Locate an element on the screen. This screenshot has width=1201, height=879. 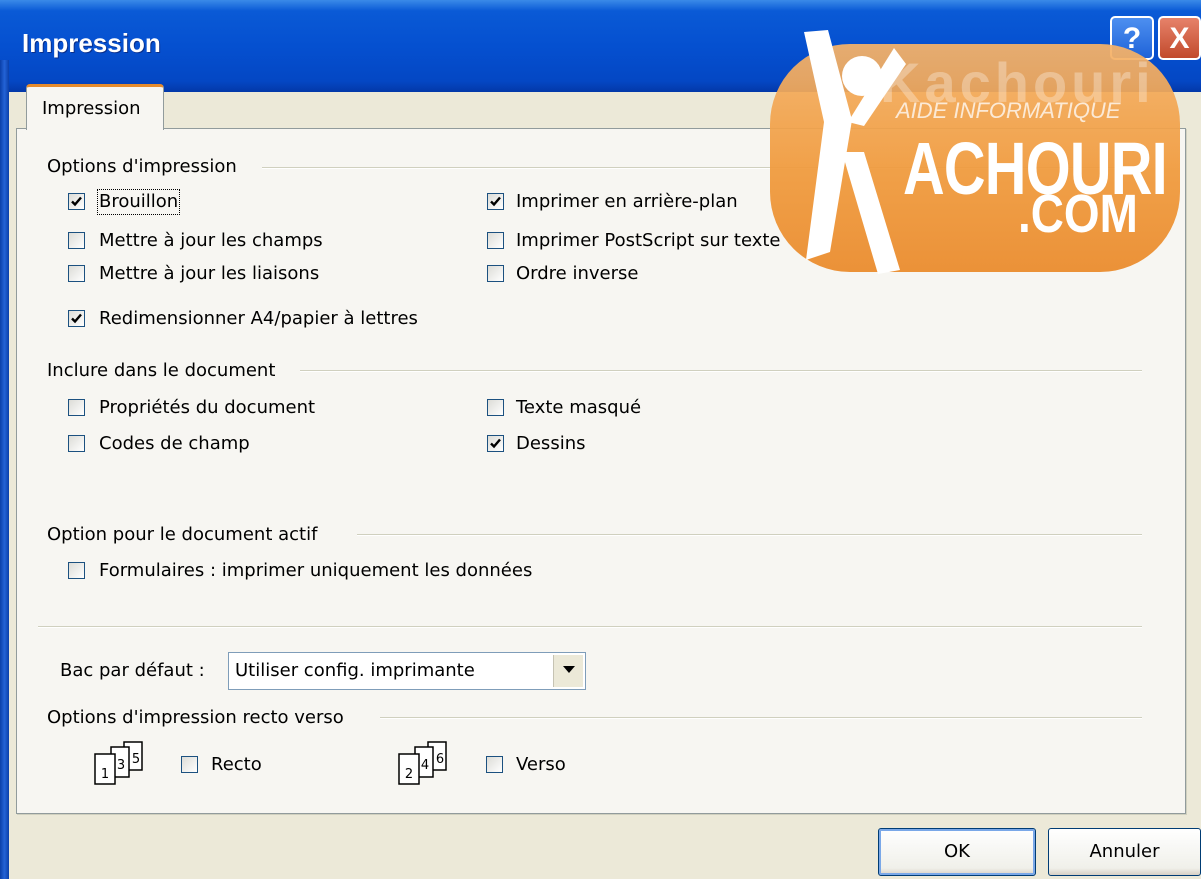
reverse-order-checkbox is located at coordinates (495, 273).